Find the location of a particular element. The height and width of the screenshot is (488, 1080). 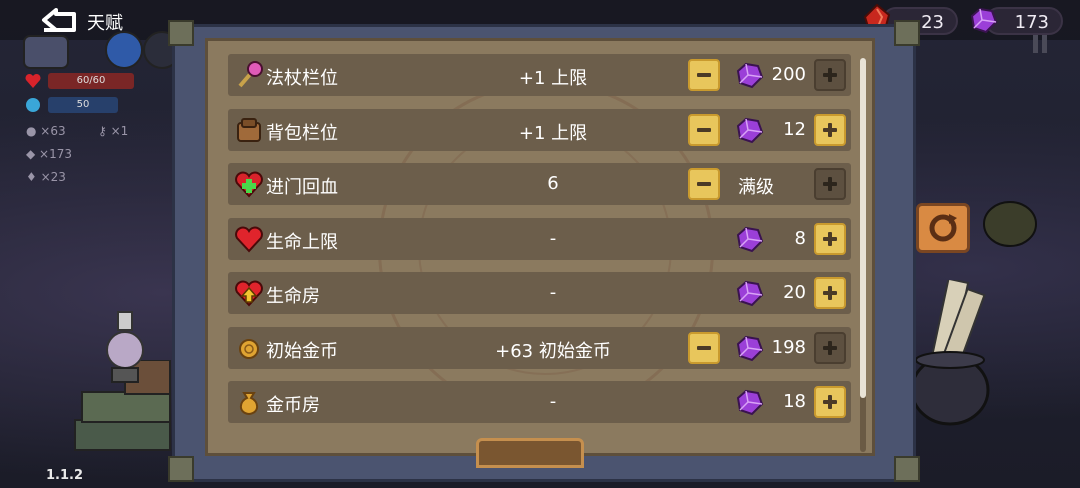

money-bag-icon is located at coordinates (249, 402).